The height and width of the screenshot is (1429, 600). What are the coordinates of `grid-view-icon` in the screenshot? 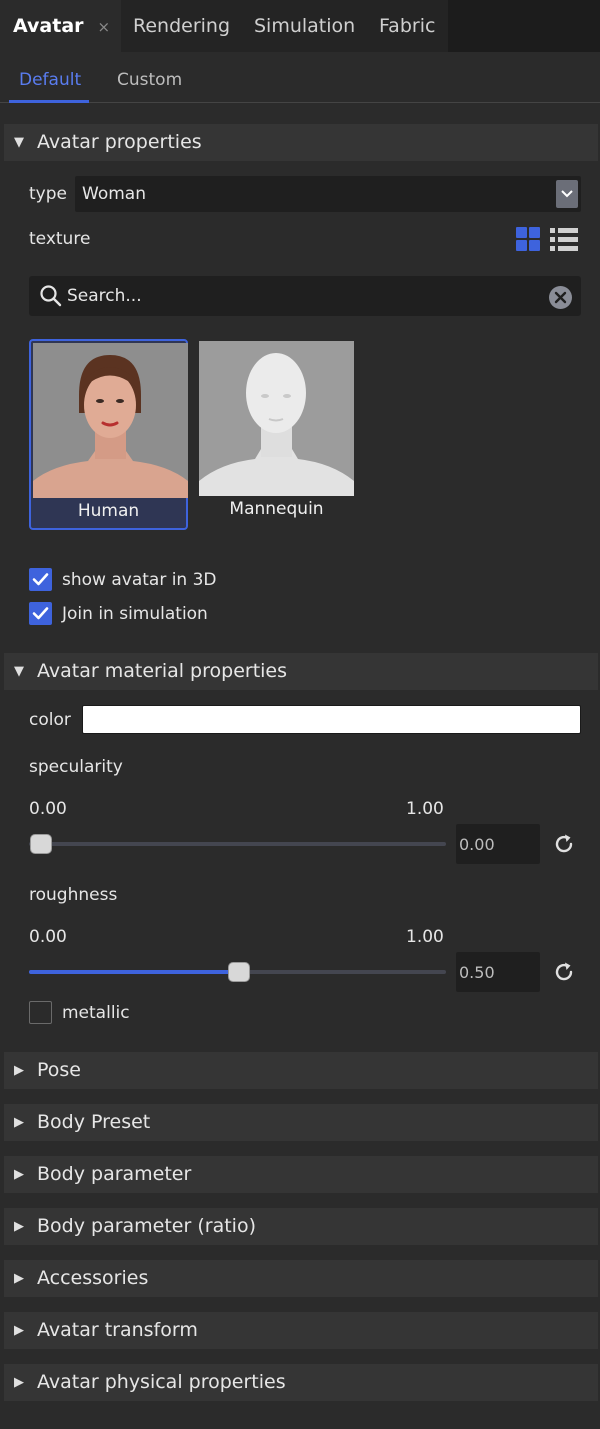 It's located at (528, 239).